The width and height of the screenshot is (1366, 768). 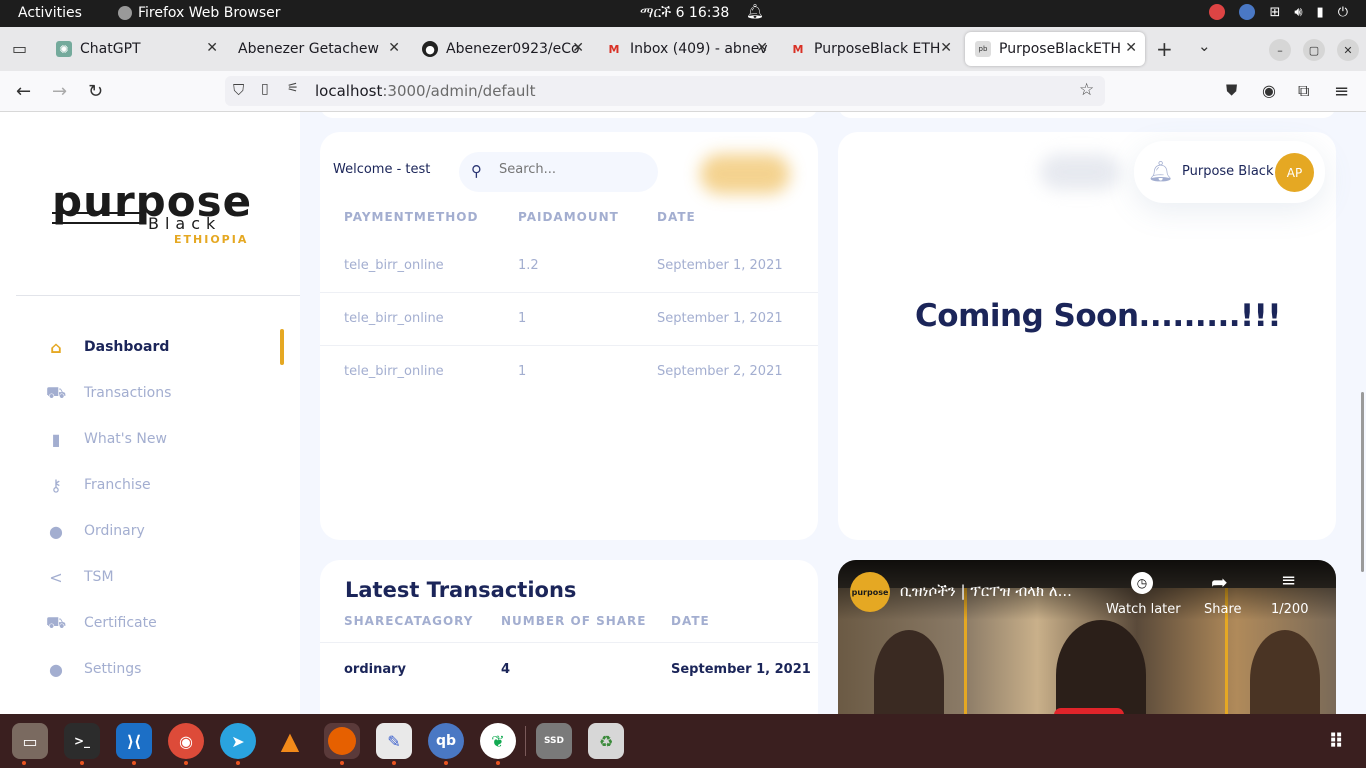 I want to click on telegram-icon: ➤, so click(x=238, y=741).